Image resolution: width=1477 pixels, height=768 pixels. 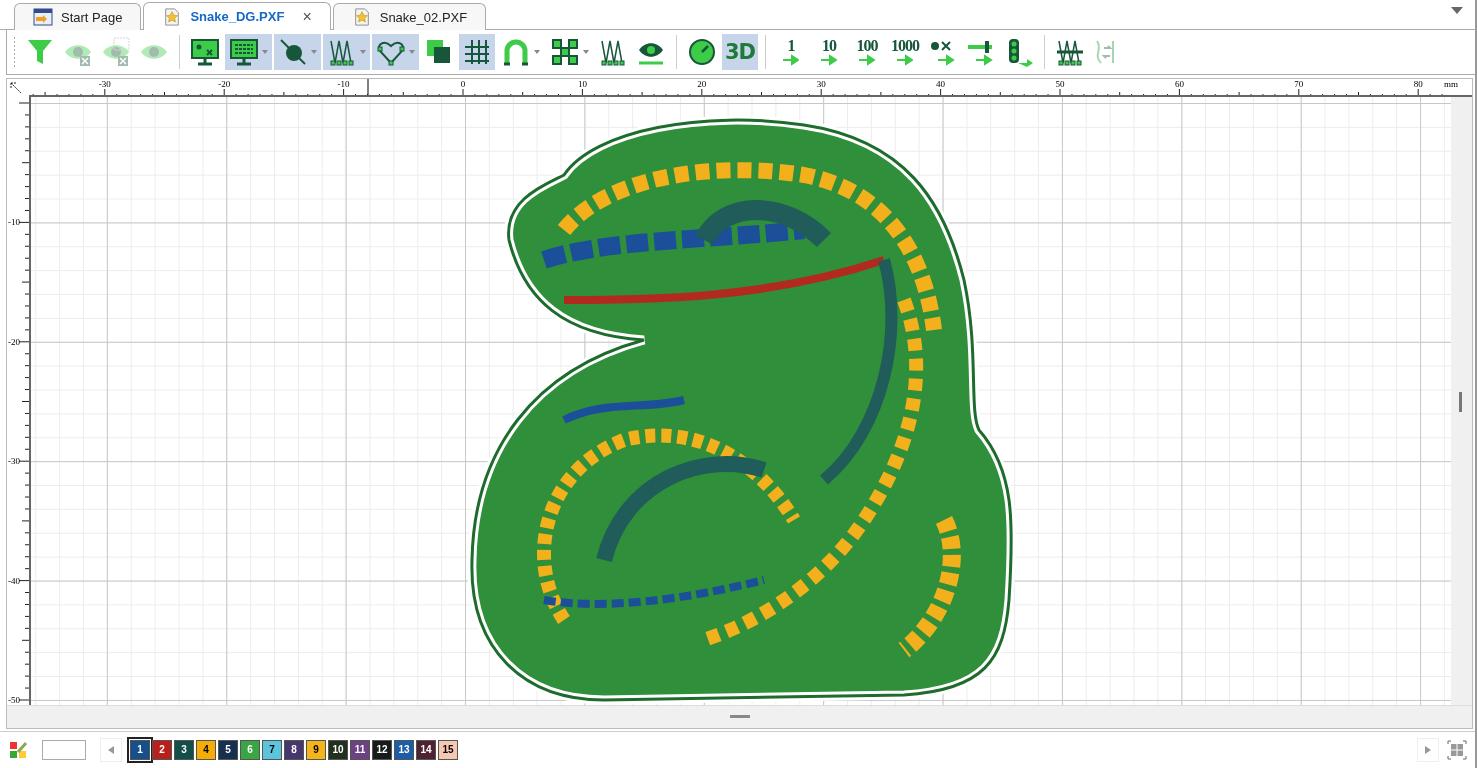 I want to click on ruler-label: 80, so click(x=1418, y=83).